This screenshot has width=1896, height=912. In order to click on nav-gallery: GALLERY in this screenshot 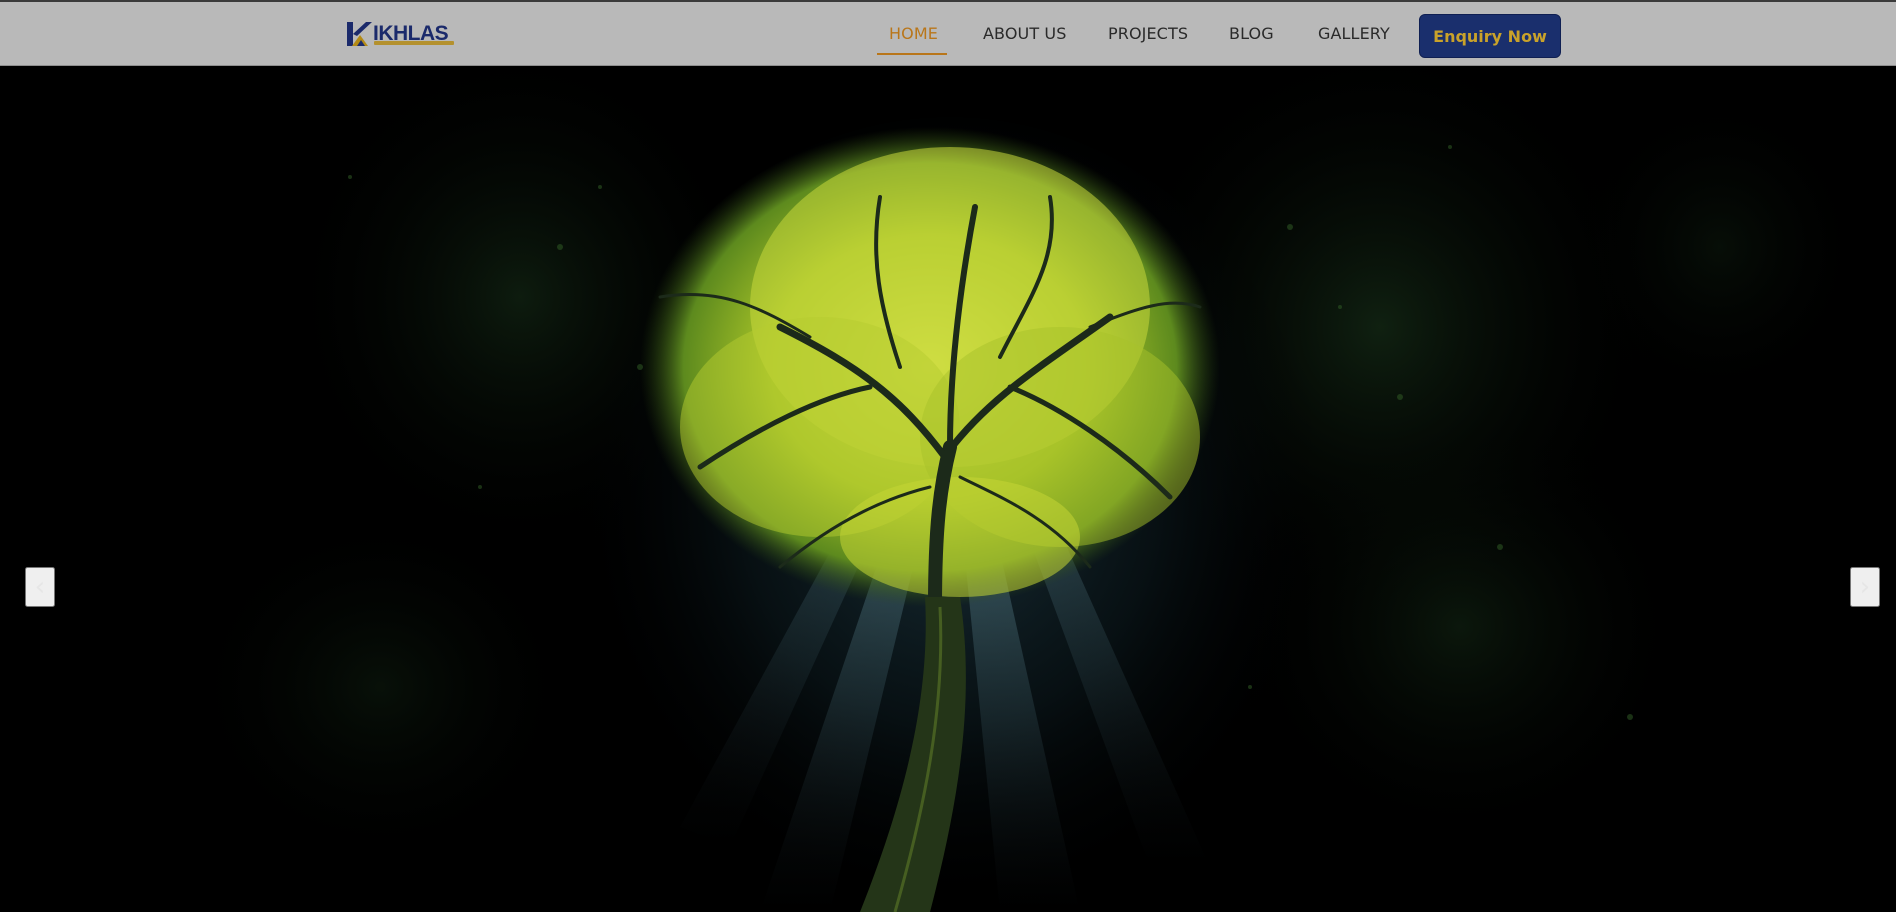, I will do `click(1354, 35)`.